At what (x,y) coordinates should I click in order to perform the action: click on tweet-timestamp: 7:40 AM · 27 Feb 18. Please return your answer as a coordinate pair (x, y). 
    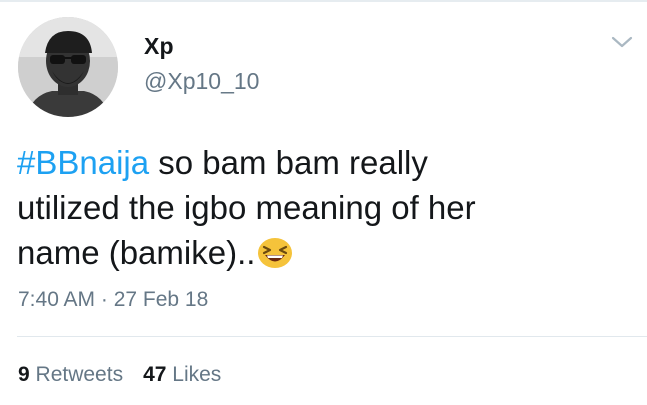
    Looking at the image, I should click on (113, 300).